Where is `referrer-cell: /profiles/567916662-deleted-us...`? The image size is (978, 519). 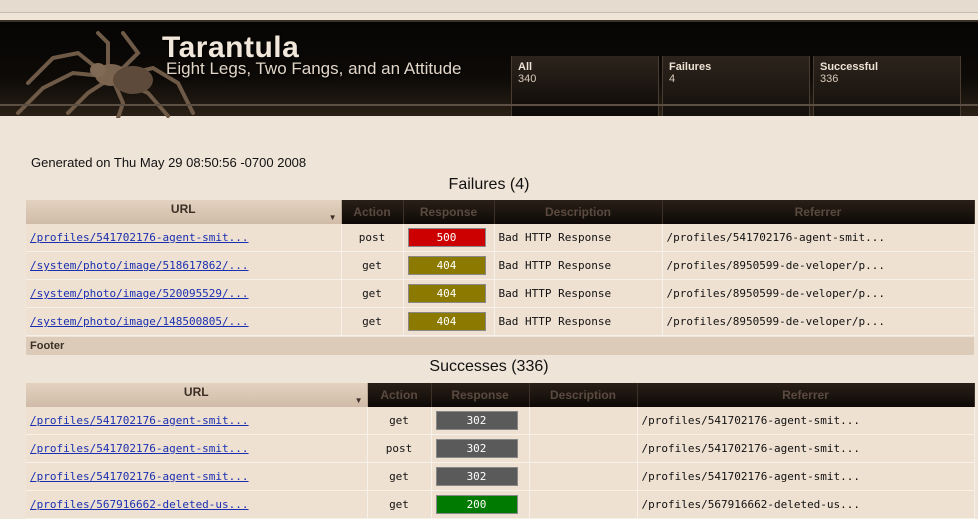
referrer-cell: /profiles/567916662-deleted-us... is located at coordinates (806, 504).